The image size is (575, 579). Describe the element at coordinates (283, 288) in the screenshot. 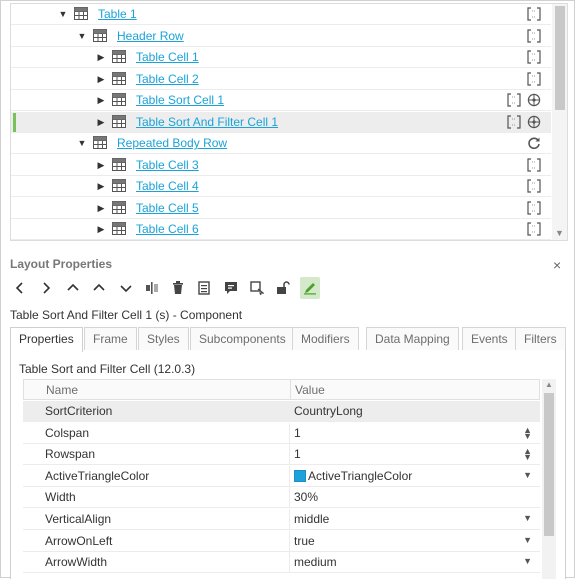

I see `unlock-icon` at that location.